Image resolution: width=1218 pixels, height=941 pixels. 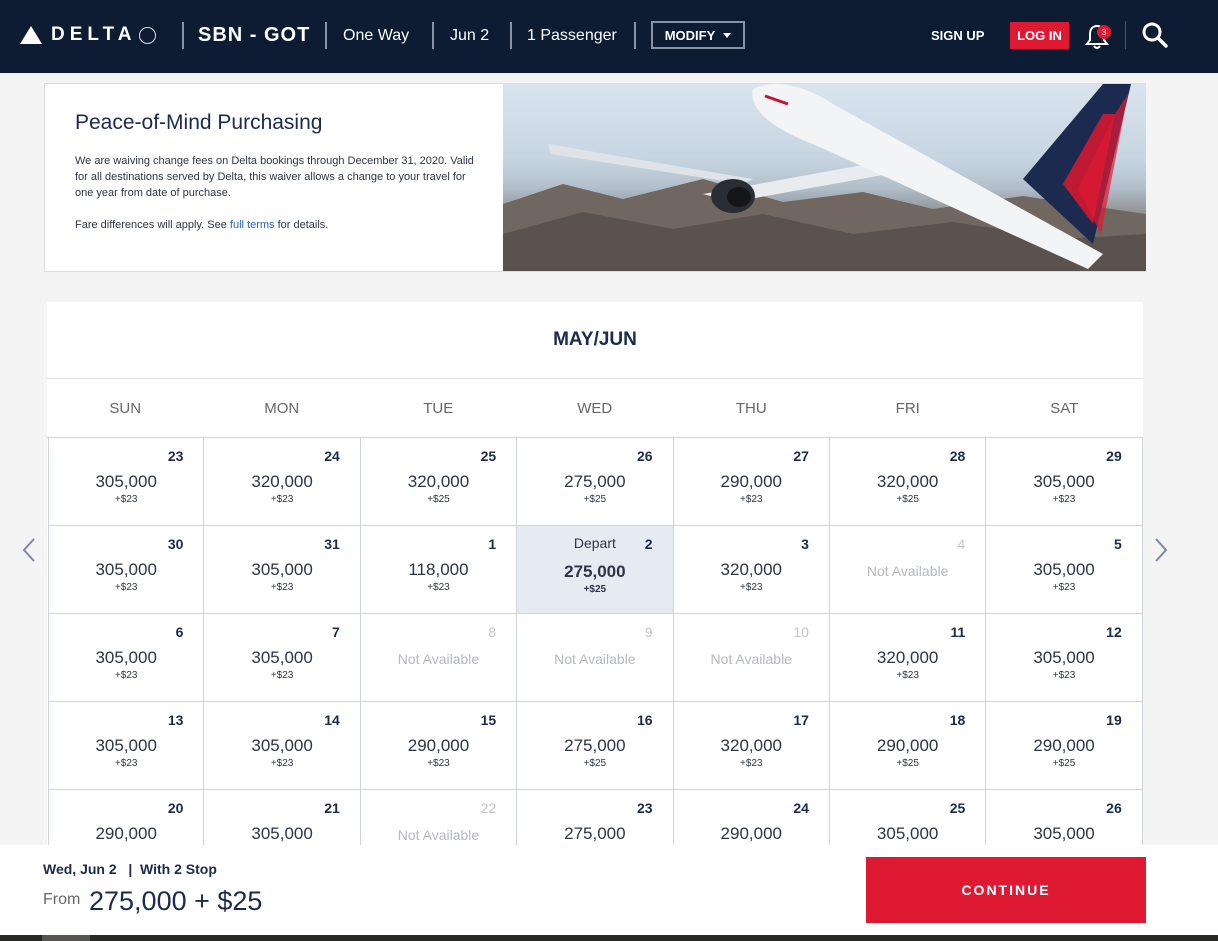 I want to click on promo-note-text: Fare differences will apply. See, so click(x=152, y=225).